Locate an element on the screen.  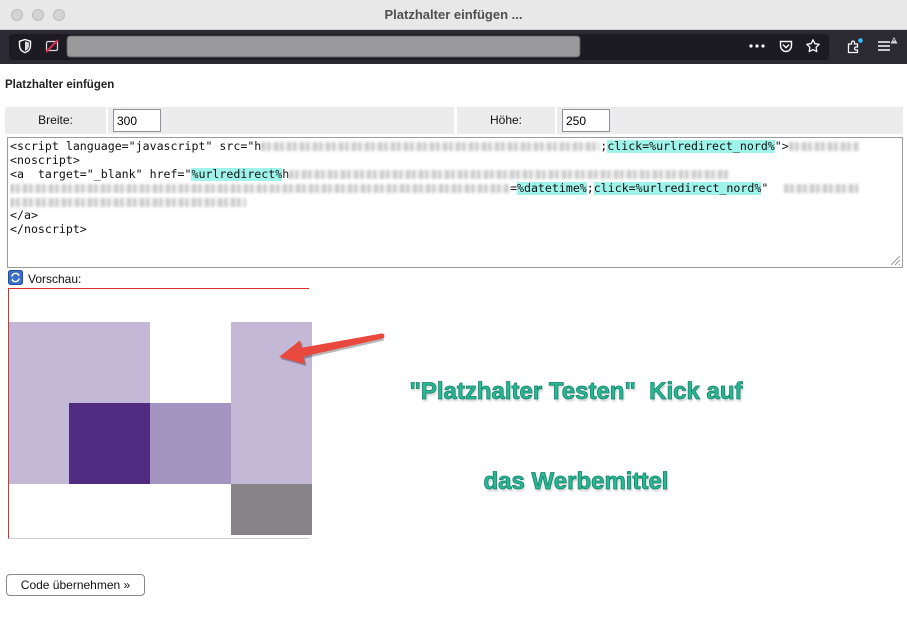
width-input-cell is located at coordinates (281, 120).